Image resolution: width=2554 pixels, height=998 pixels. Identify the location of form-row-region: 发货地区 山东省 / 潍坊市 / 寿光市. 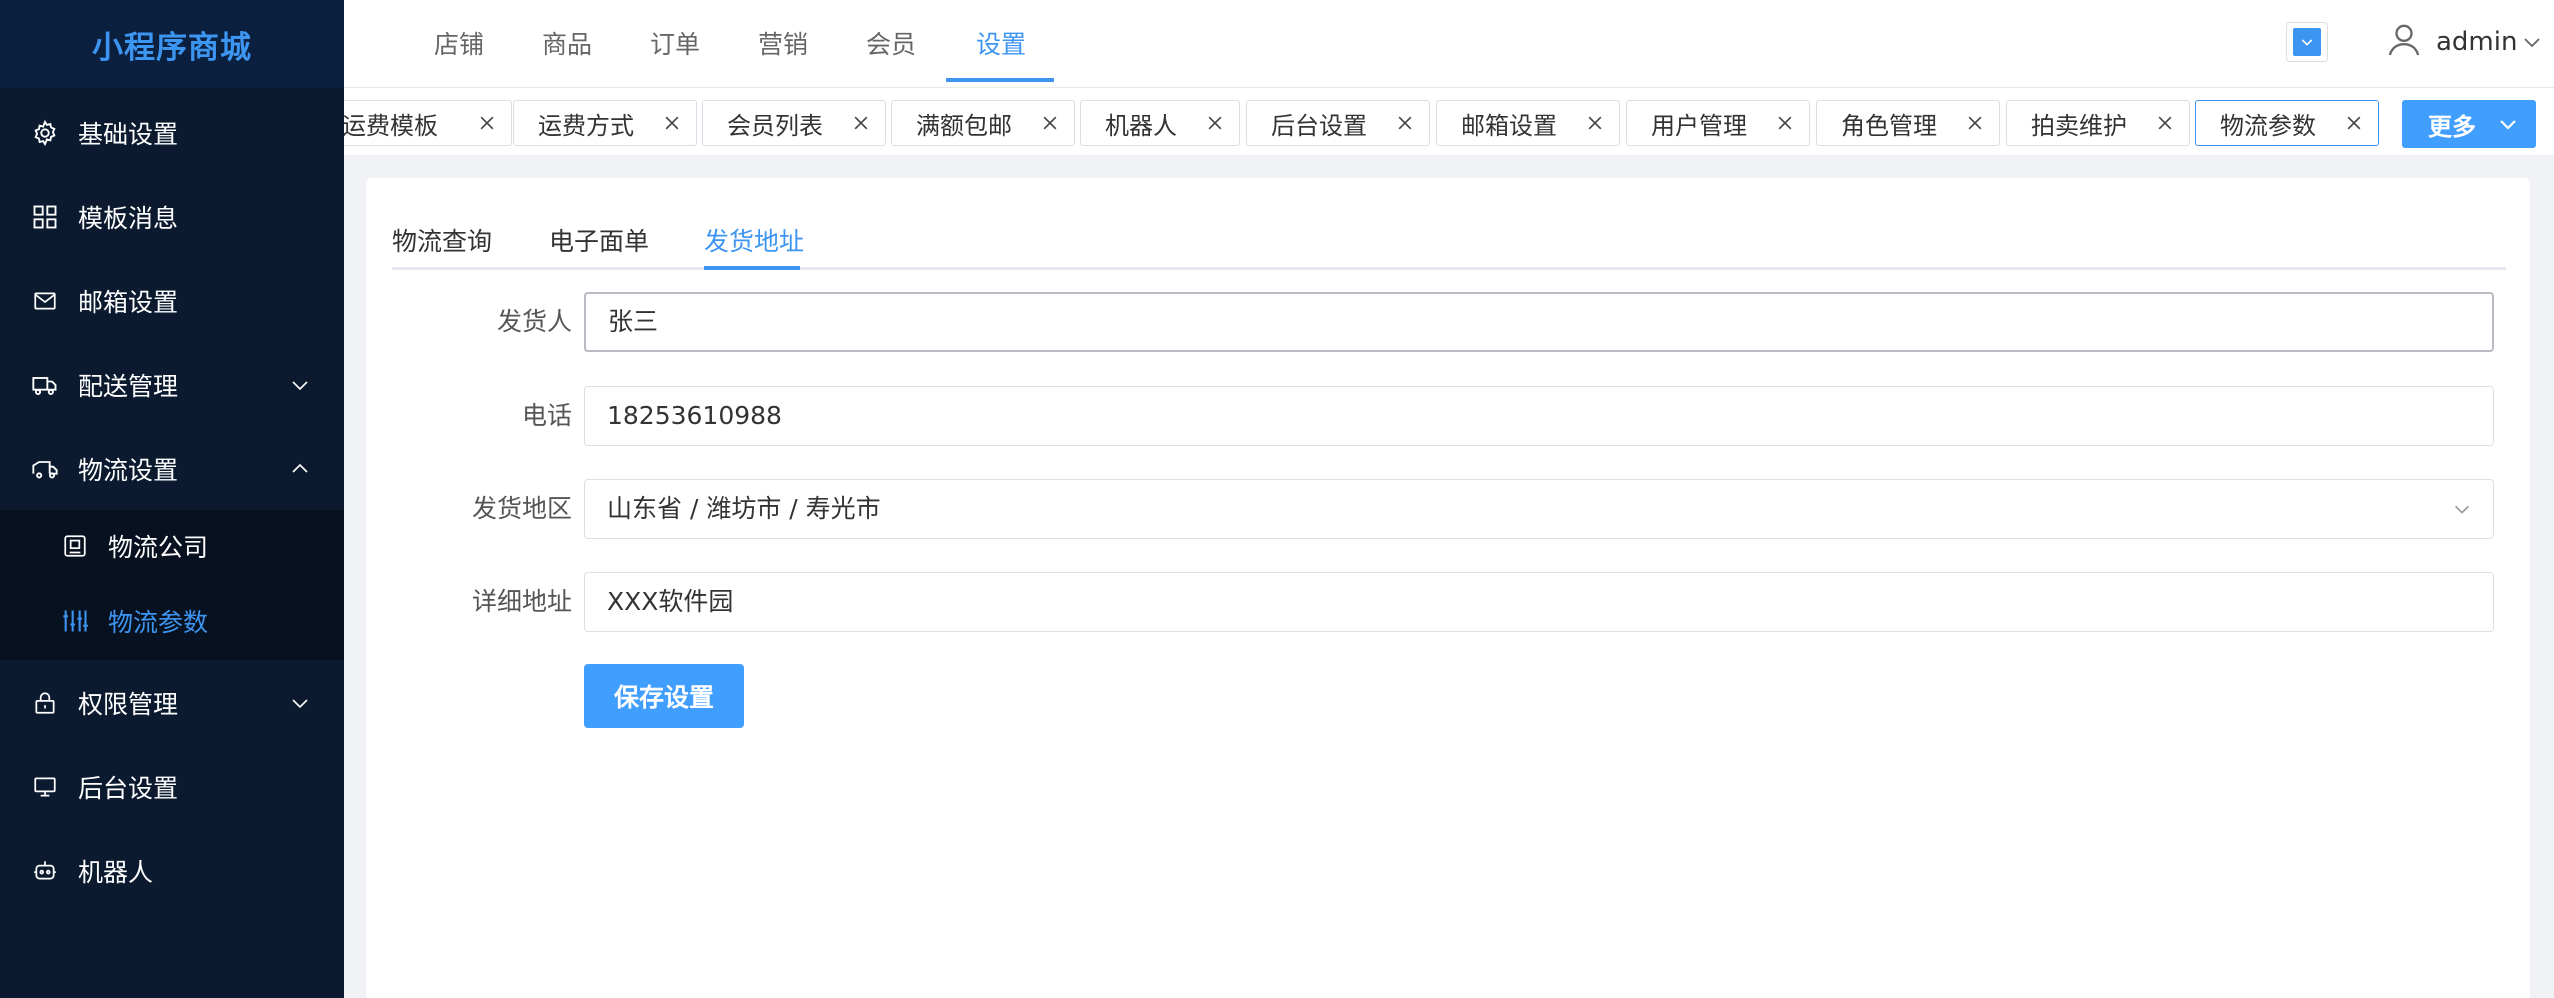
(1448, 509).